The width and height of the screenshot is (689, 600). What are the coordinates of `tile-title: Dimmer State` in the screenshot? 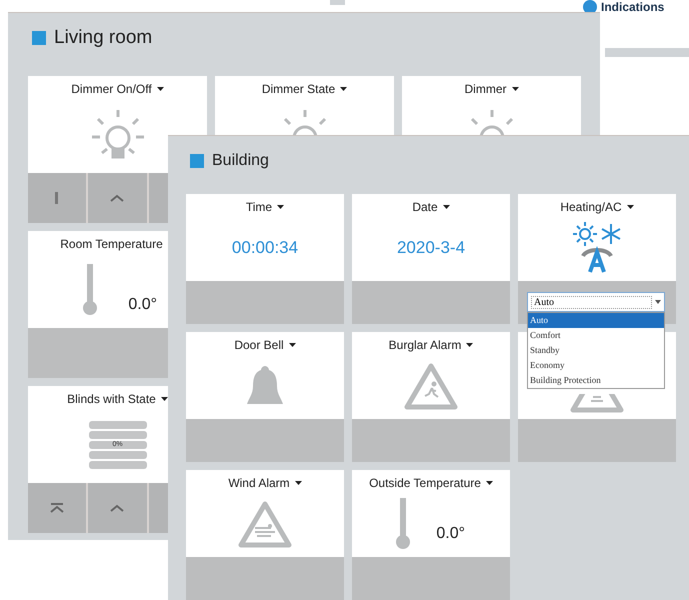 It's located at (299, 89).